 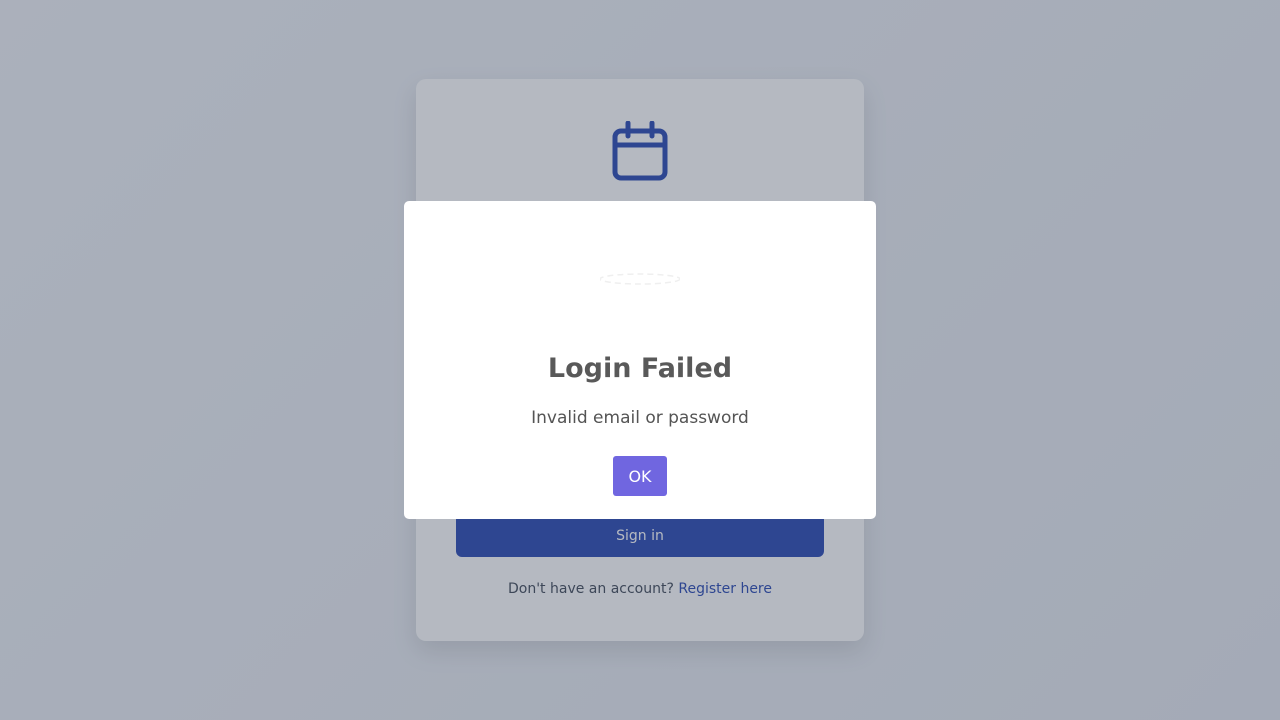 I want to click on dialog-message: Invalid email or password, so click(x=640, y=418).